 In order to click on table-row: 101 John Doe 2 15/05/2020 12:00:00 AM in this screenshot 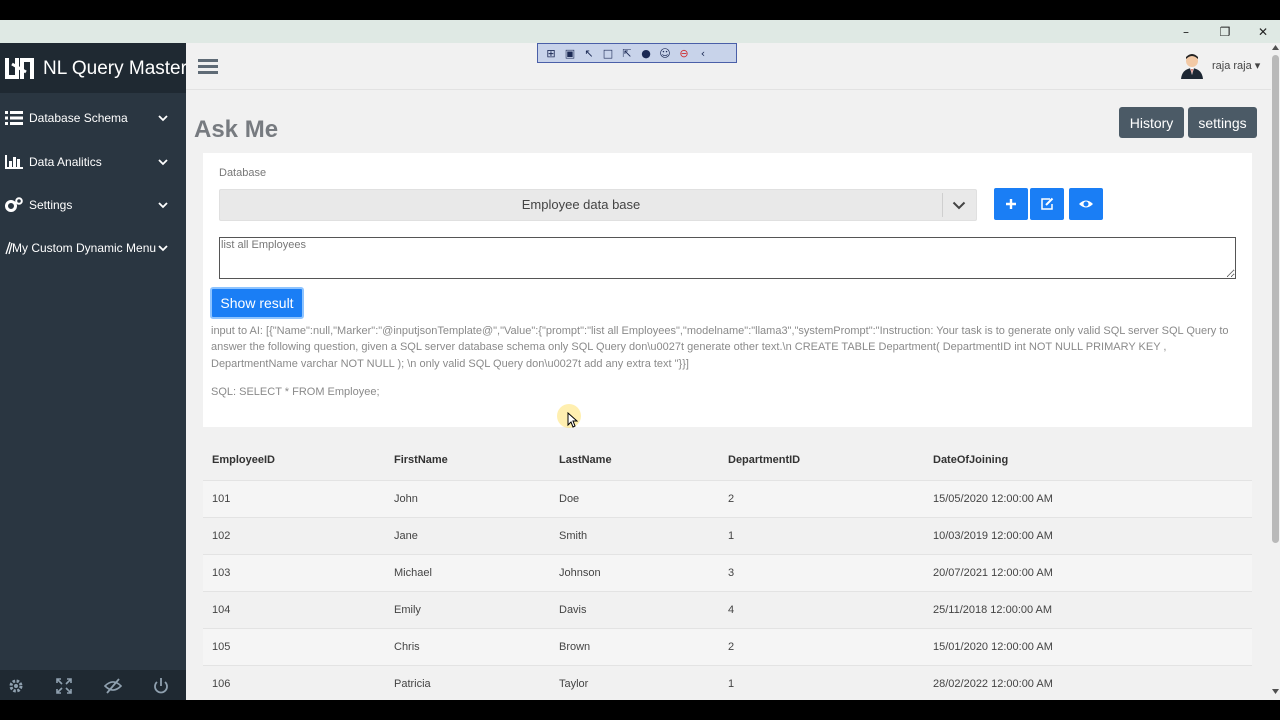, I will do `click(727, 498)`.